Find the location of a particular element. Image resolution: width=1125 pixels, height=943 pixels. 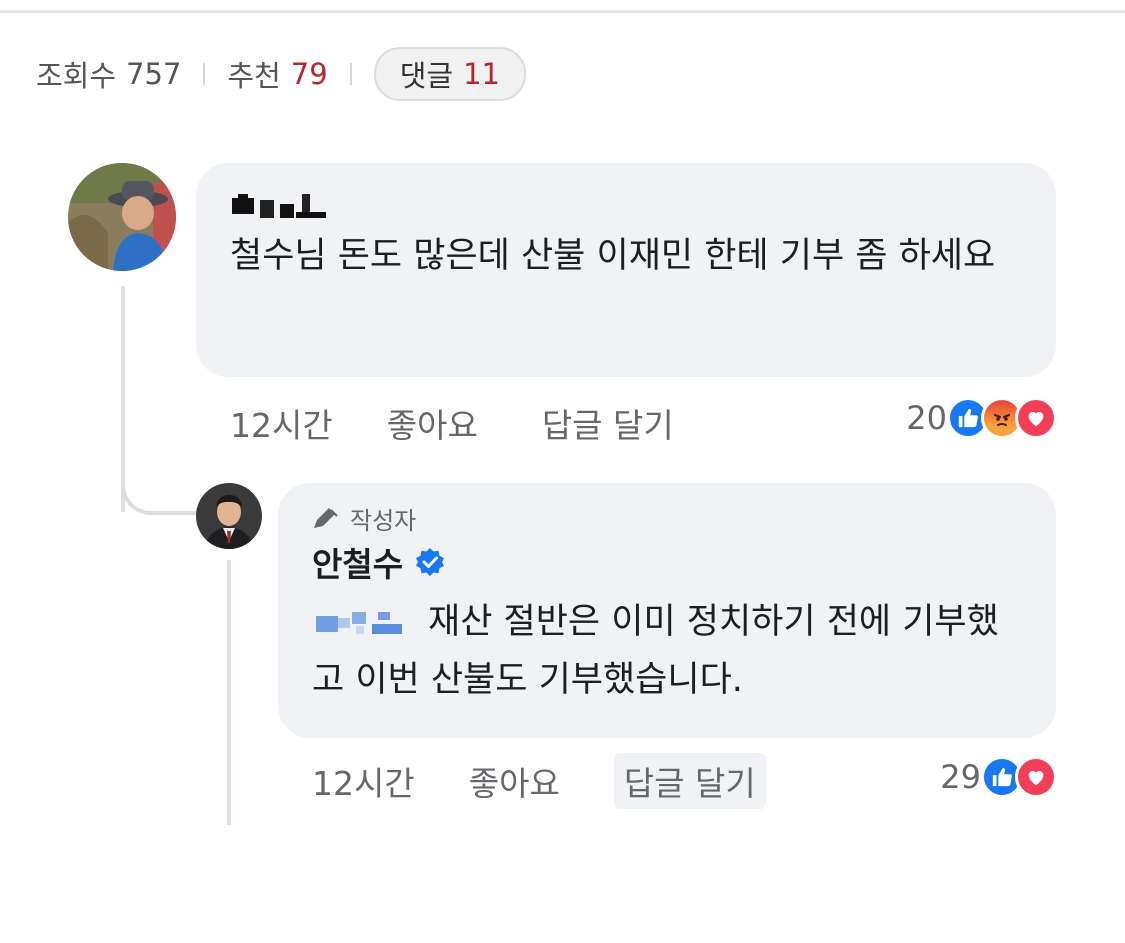

author-tag-label: 작성자 is located at coordinates (383, 520).